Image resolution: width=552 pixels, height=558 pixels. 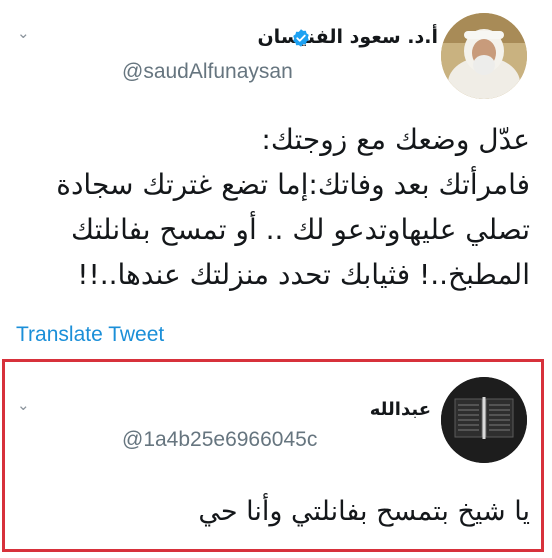 I want to click on reply-author-handle: @1a4b25e6966045c, so click(x=219, y=440).